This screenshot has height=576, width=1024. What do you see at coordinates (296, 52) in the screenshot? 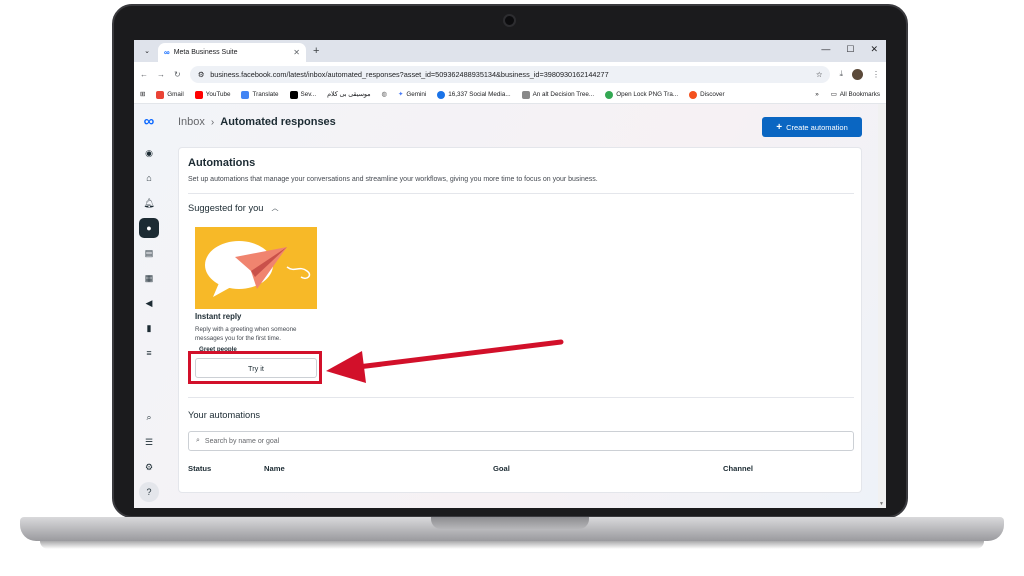
I see `close-tab-icon: ✕` at bounding box center [296, 52].